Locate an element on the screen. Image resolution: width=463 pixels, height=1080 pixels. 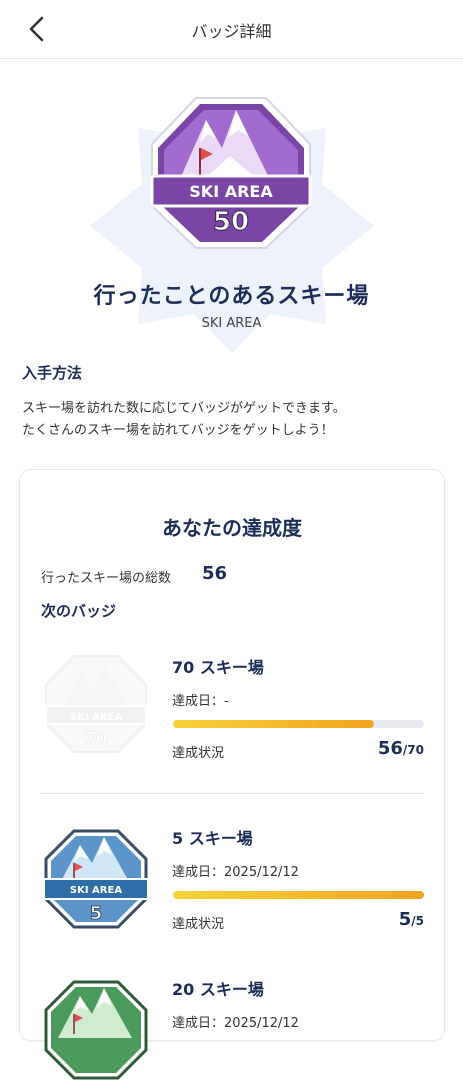
row-divider is located at coordinates (232, 793).